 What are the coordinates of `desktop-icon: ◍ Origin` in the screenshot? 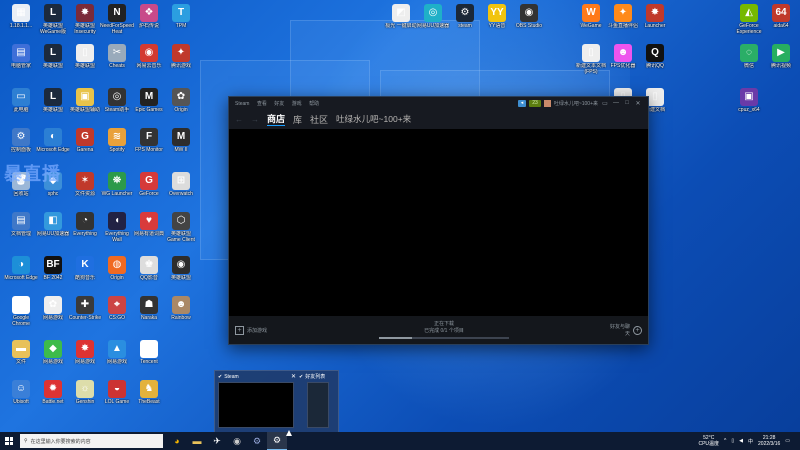 It's located at (117, 271).